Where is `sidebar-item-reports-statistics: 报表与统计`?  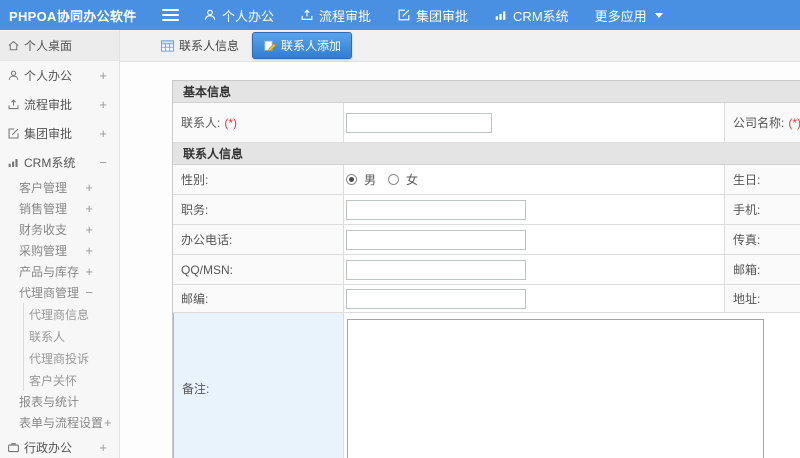
sidebar-item-reports-statistics: 报表与统计 is located at coordinates (59, 401).